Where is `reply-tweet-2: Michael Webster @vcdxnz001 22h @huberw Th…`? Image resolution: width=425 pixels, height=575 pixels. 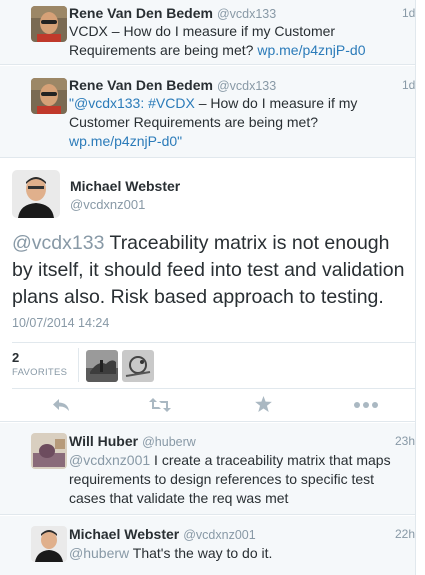 reply-tweet-2: Michael Webster @vcdxnz001 22h @huberw Th… is located at coordinates (207, 545).